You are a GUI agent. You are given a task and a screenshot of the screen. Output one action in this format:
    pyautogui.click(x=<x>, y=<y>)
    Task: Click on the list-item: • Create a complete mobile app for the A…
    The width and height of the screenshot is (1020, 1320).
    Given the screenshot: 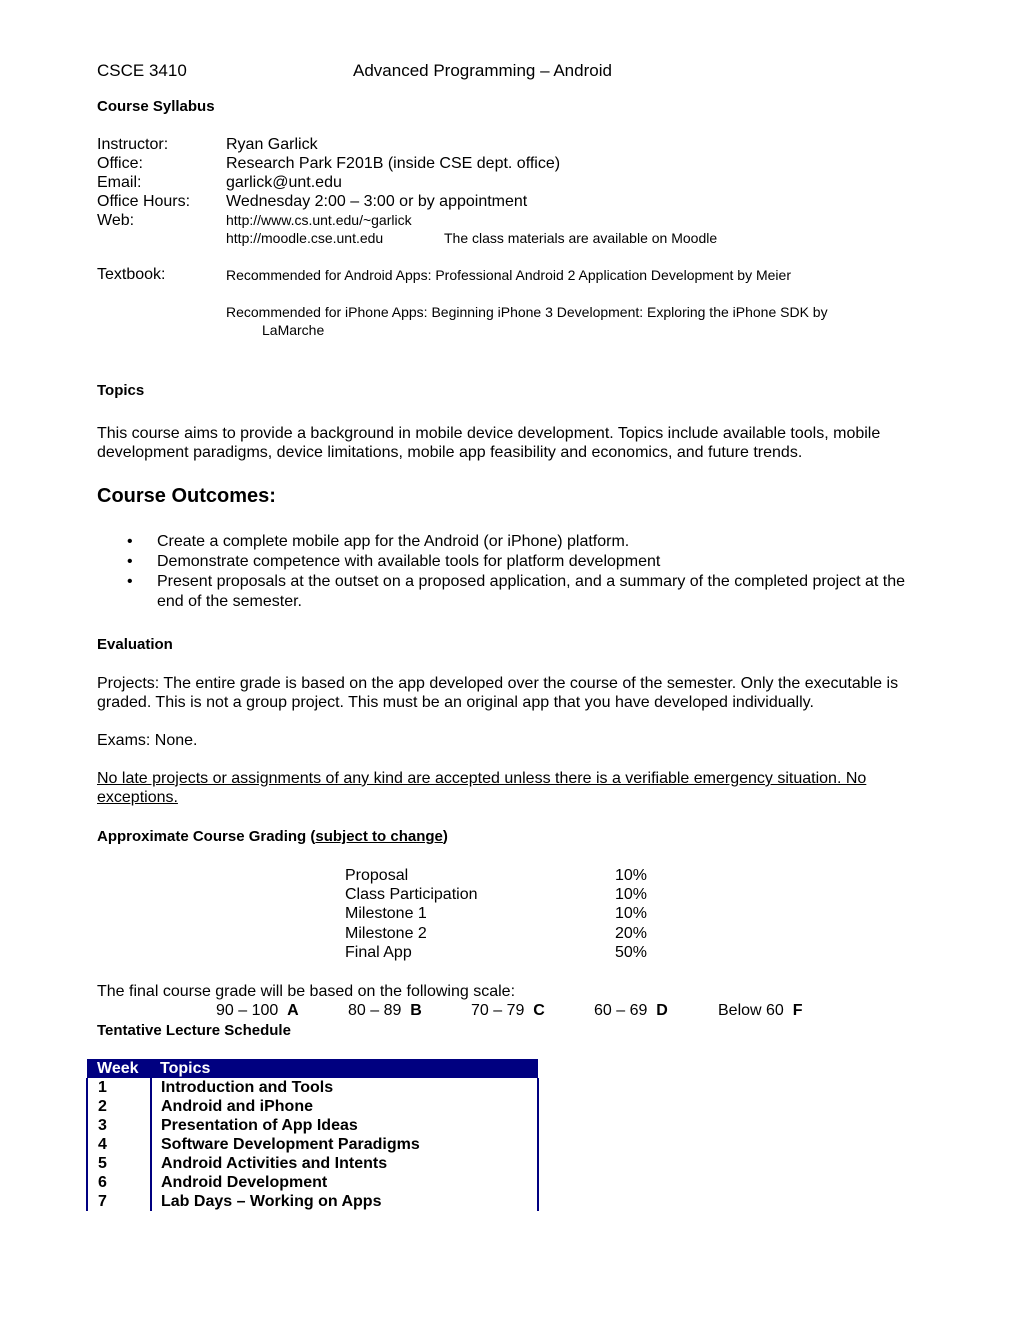 What is the action you would take?
    pyautogui.click(x=527, y=542)
    